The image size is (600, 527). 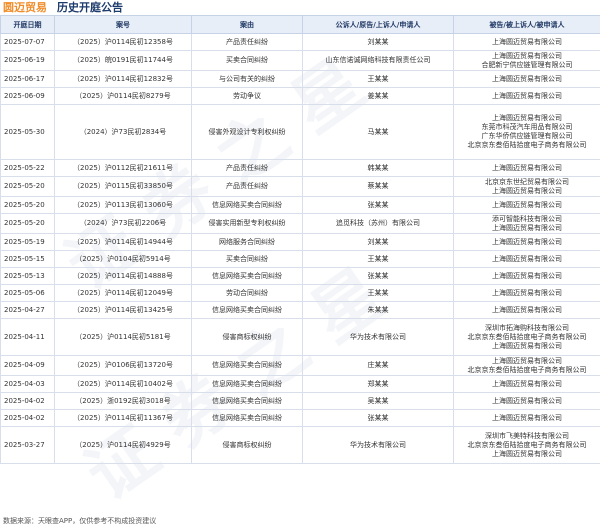 I want to click on plaintiff-name: 山东信诺诚网络科技有限责任公司, so click(x=378, y=60).